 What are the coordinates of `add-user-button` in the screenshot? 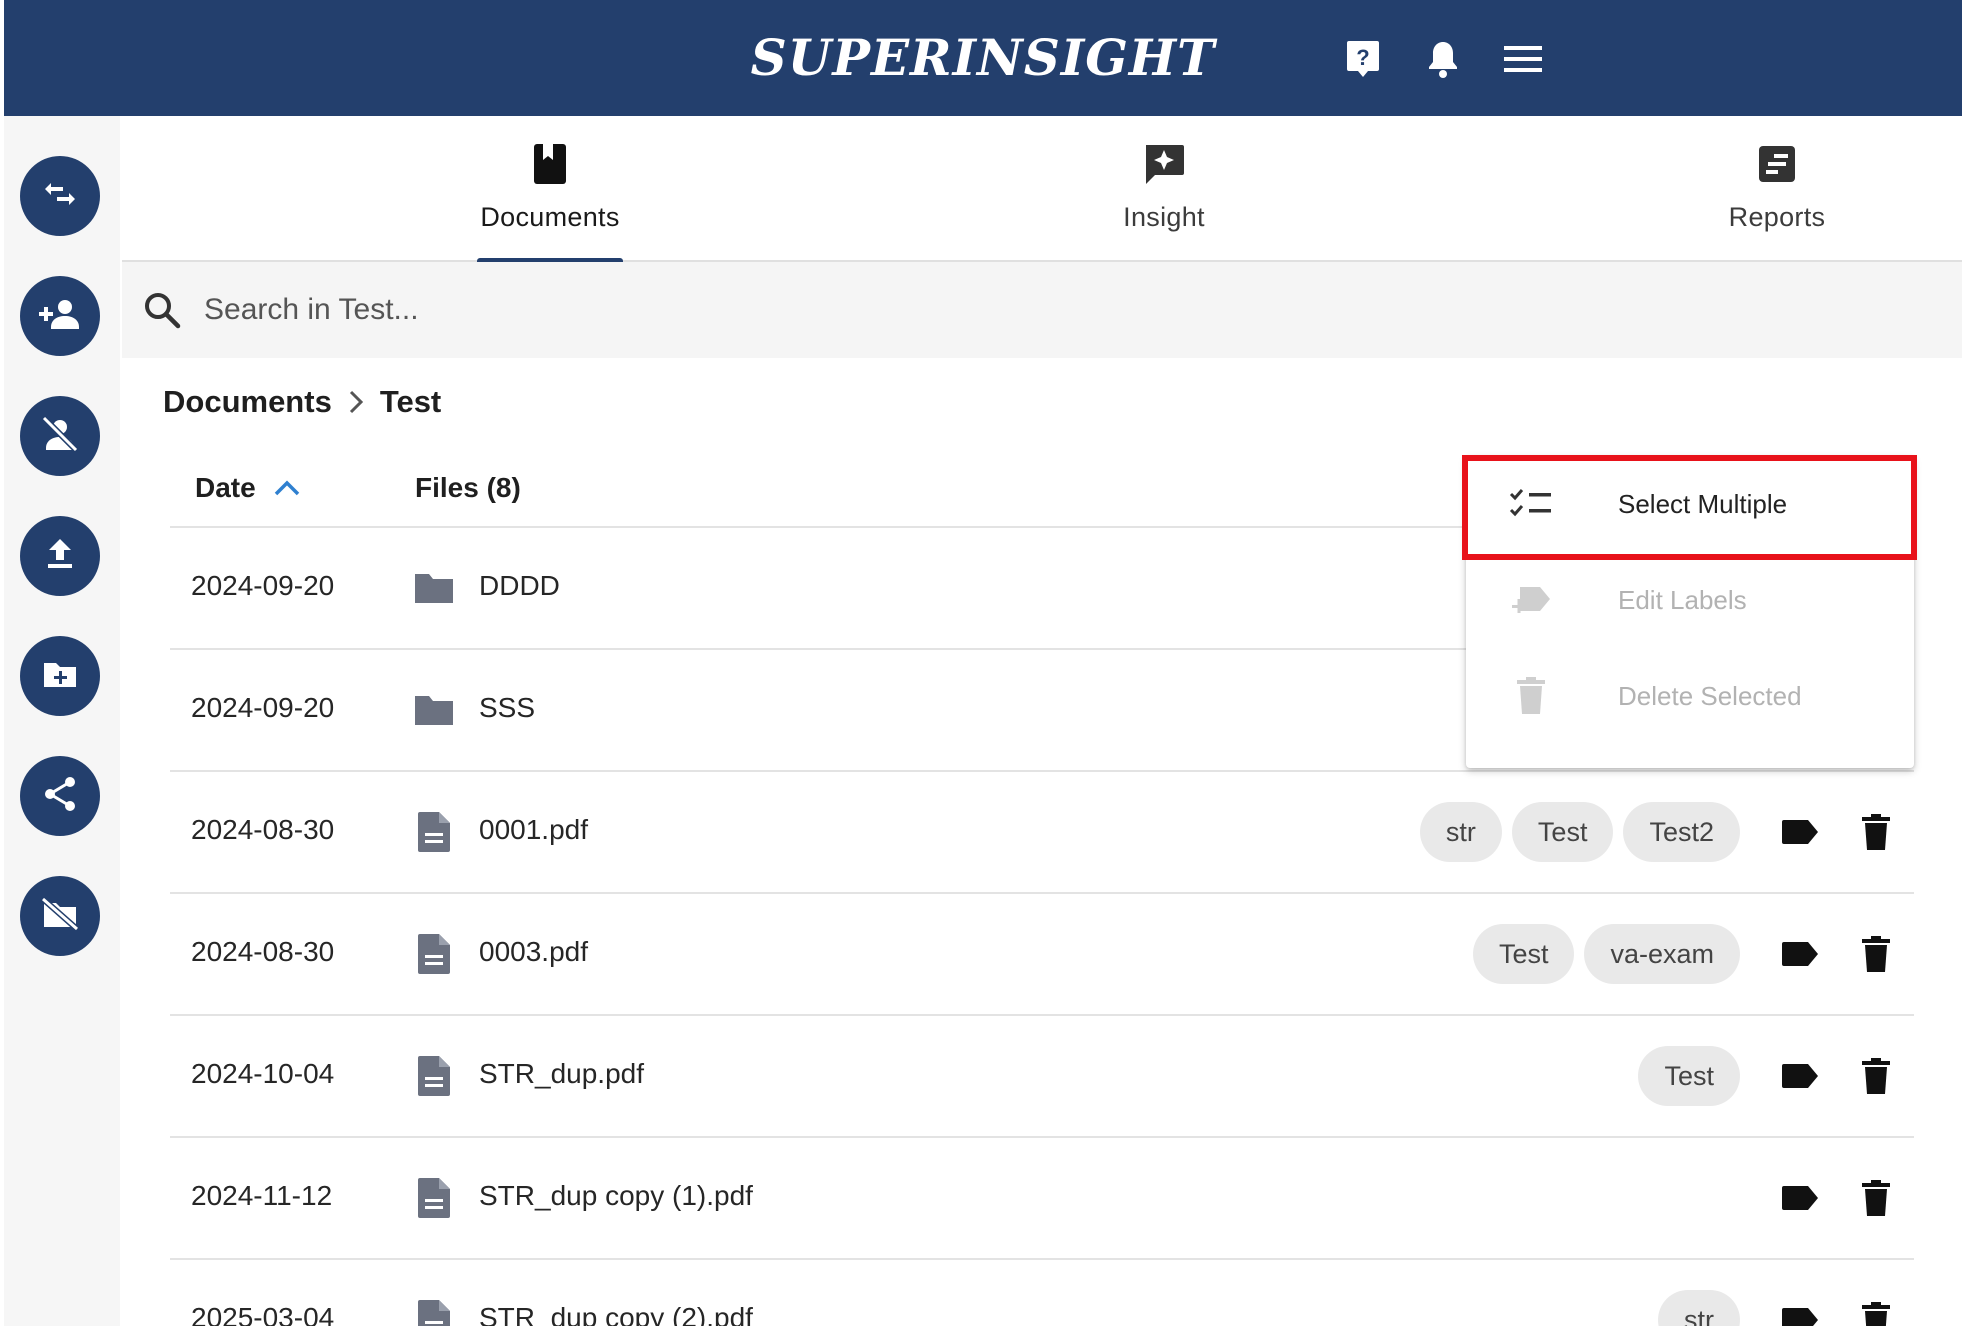 It's located at (60, 316).